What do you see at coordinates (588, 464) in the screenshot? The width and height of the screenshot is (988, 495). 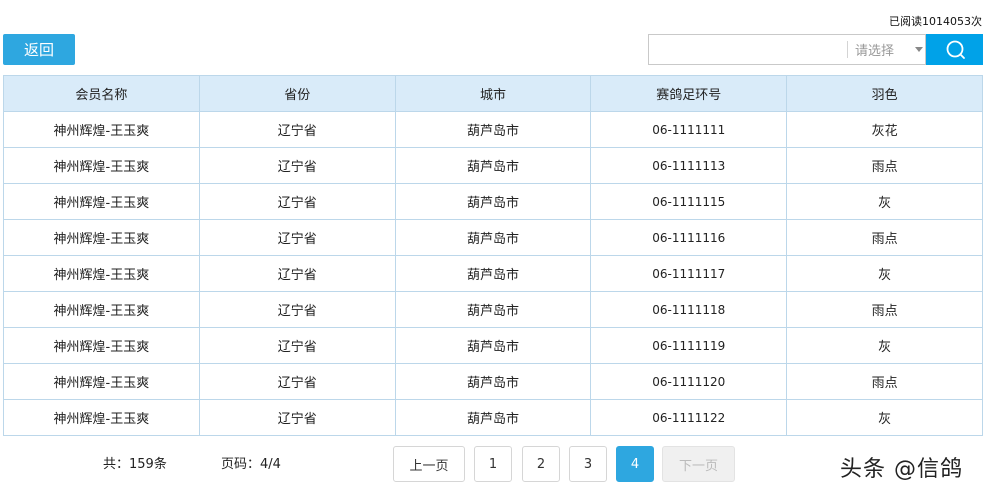 I see `page-button-3: 3` at bounding box center [588, 464].